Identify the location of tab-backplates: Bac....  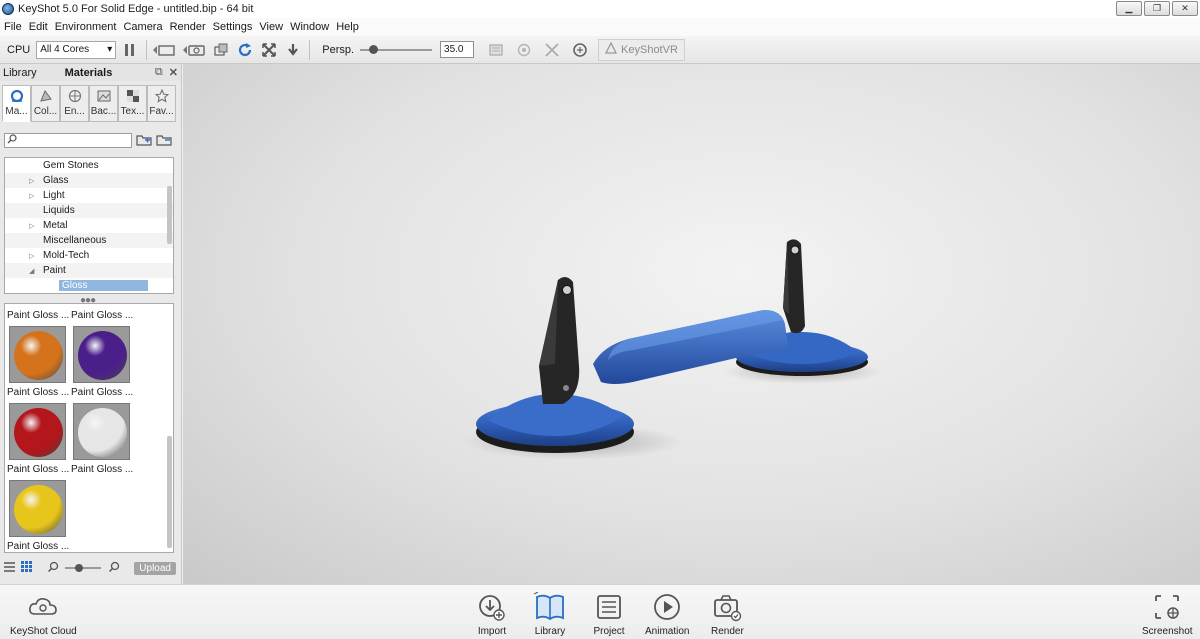
(103, 103).